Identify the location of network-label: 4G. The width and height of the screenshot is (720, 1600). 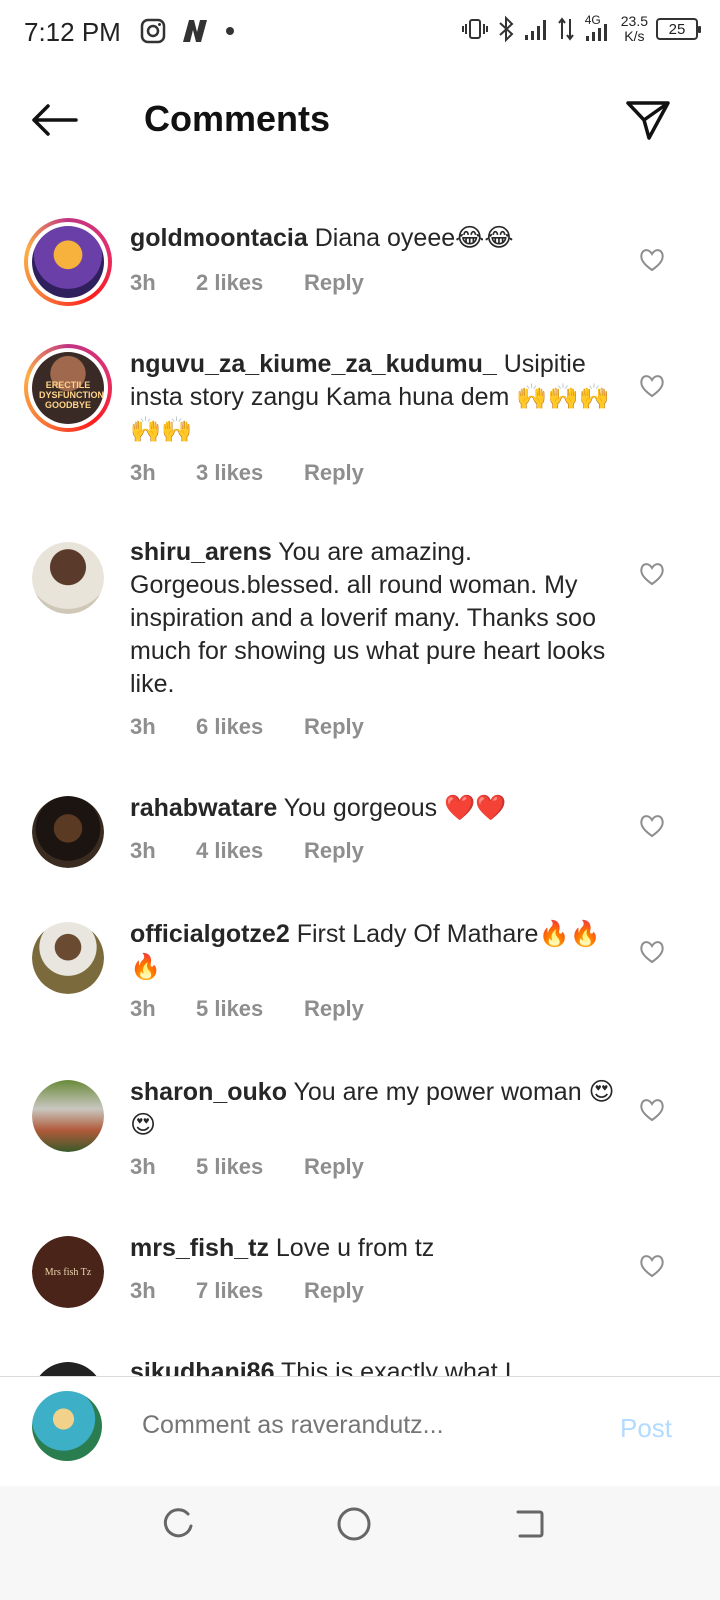
(592, 20).